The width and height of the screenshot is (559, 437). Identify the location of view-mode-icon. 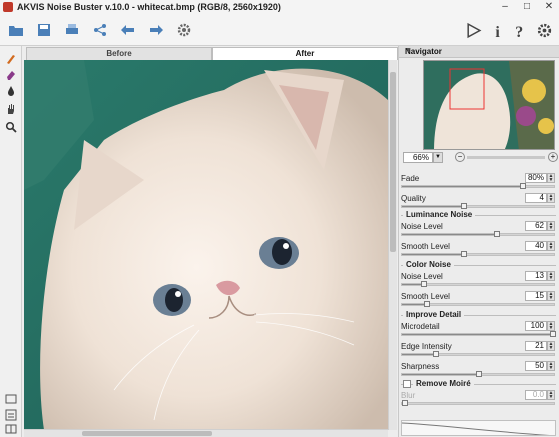
(11, 399).